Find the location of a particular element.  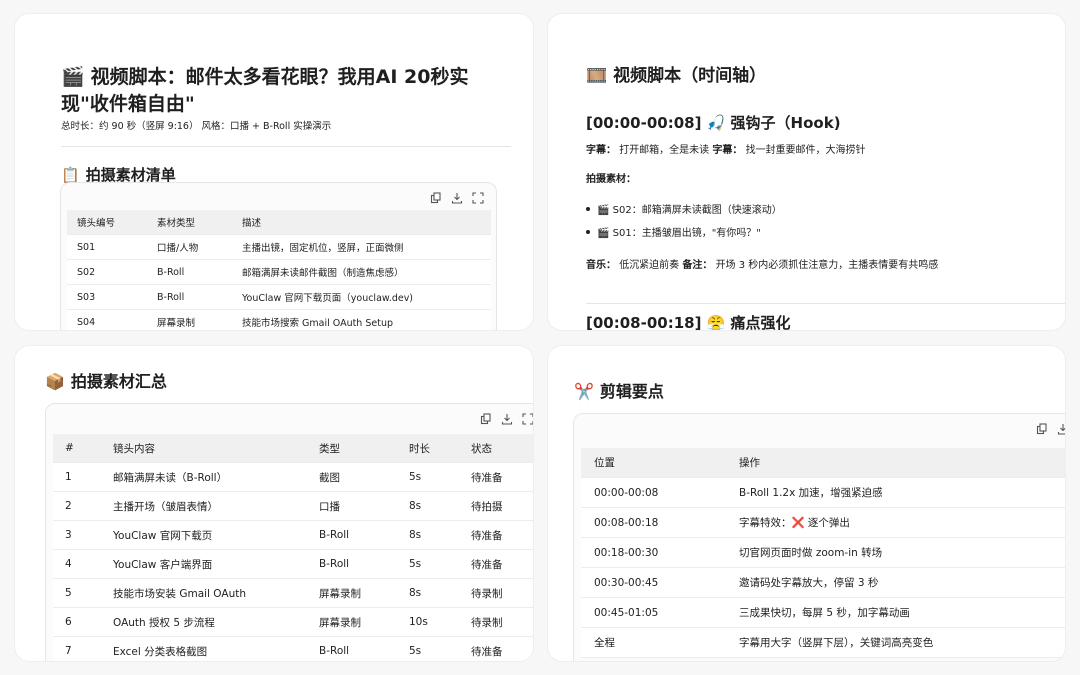

subtitle-line: 字幕： 打开邮箱，全是未读 字幕： 找一封重要邮件，大海捞针 is located at coordinates (726, 150).